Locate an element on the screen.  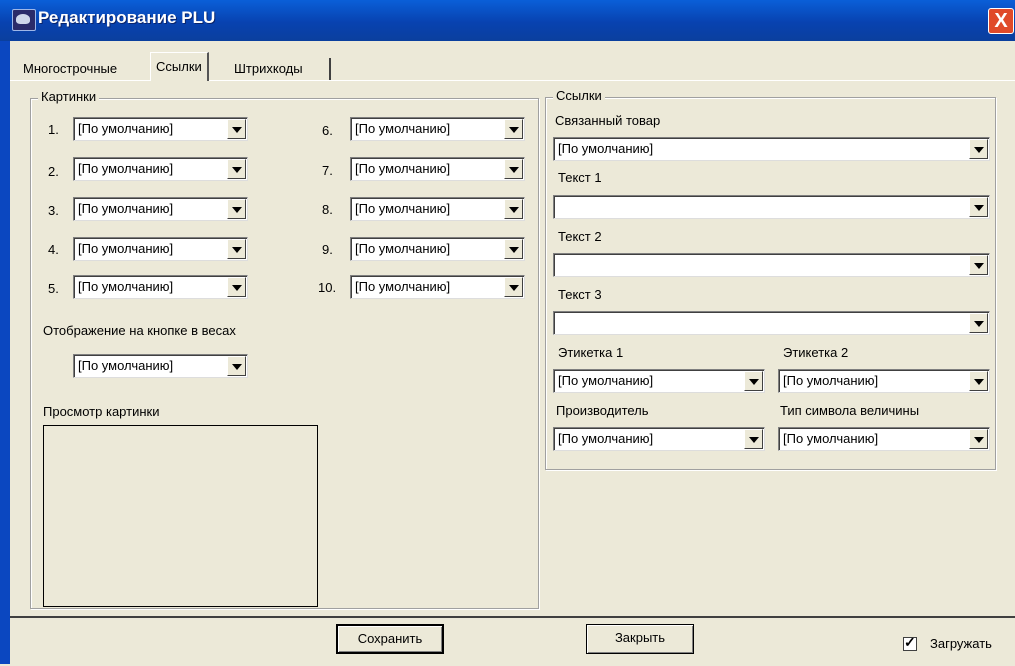
load-checkbox is located at coordinates (910, 642).